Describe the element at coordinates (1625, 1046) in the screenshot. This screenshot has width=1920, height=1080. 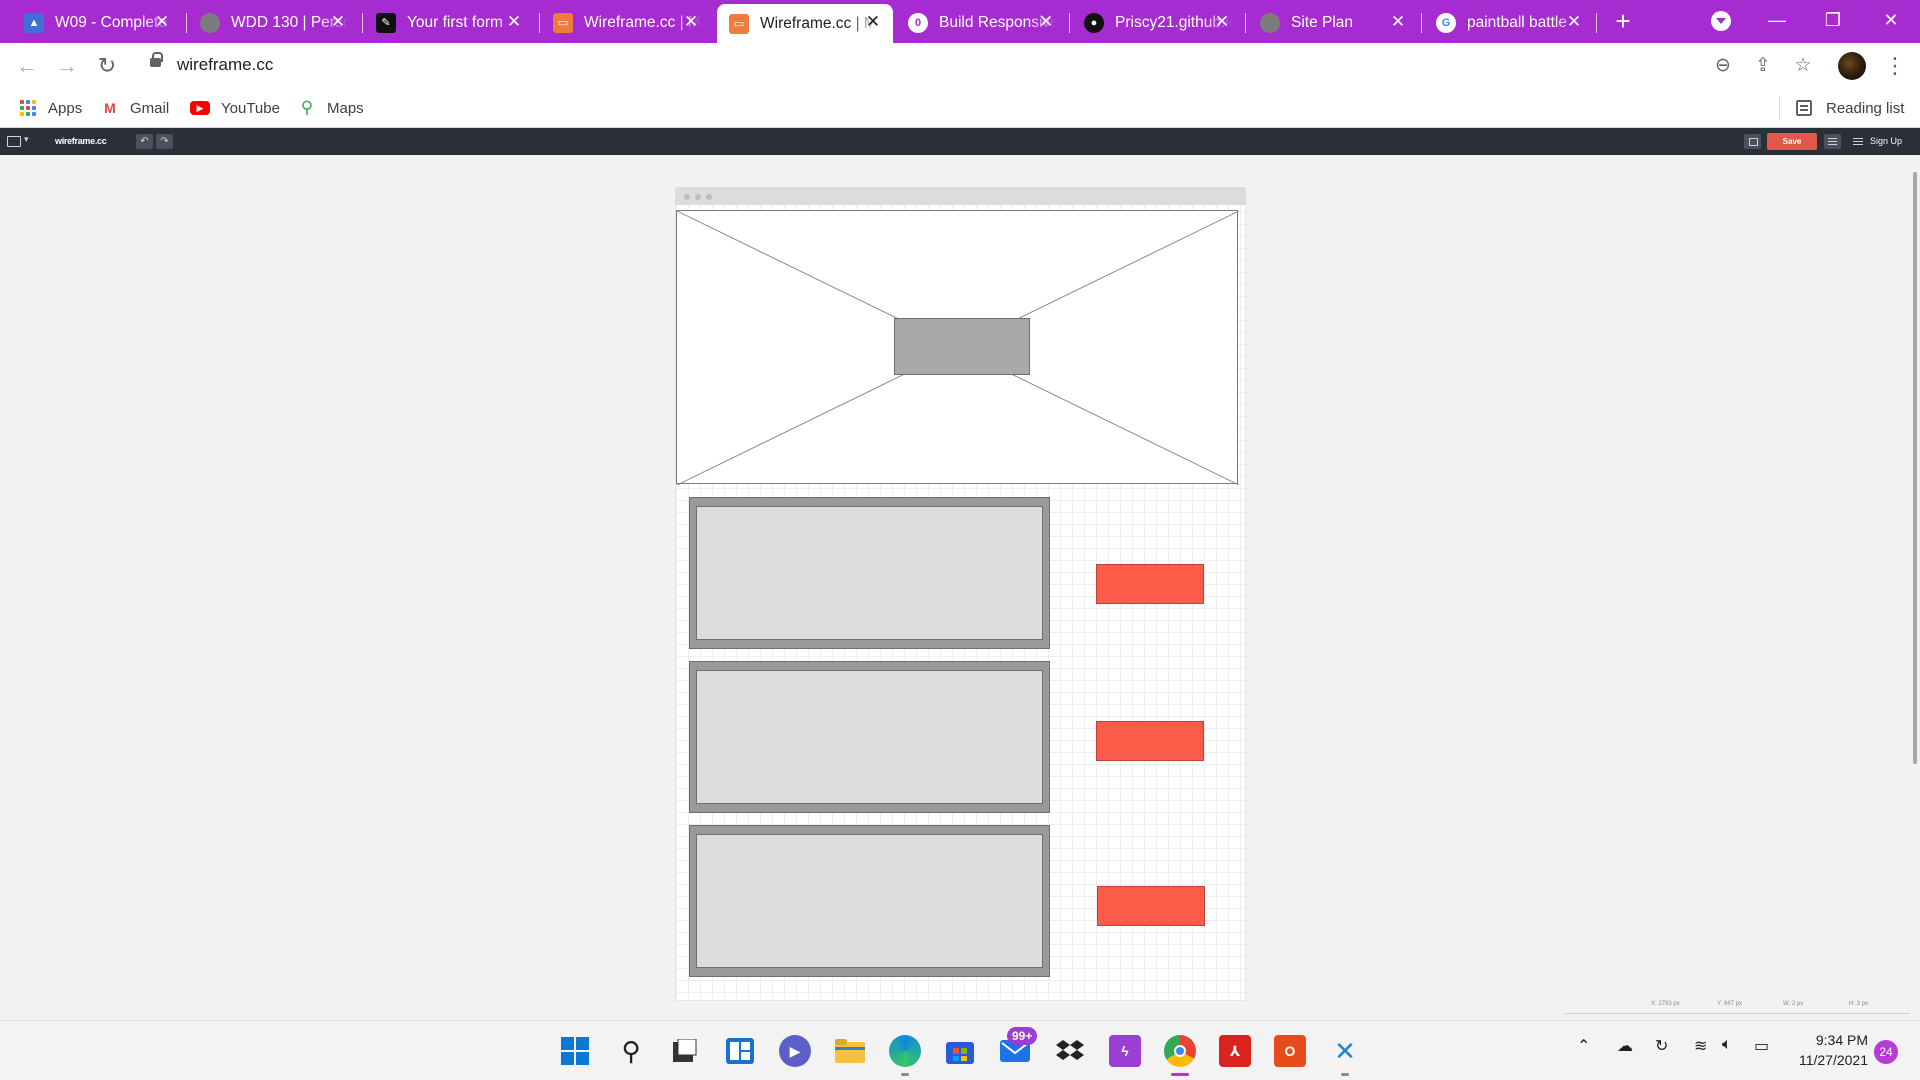
I see `onedrive-icon: ☁` at that location.